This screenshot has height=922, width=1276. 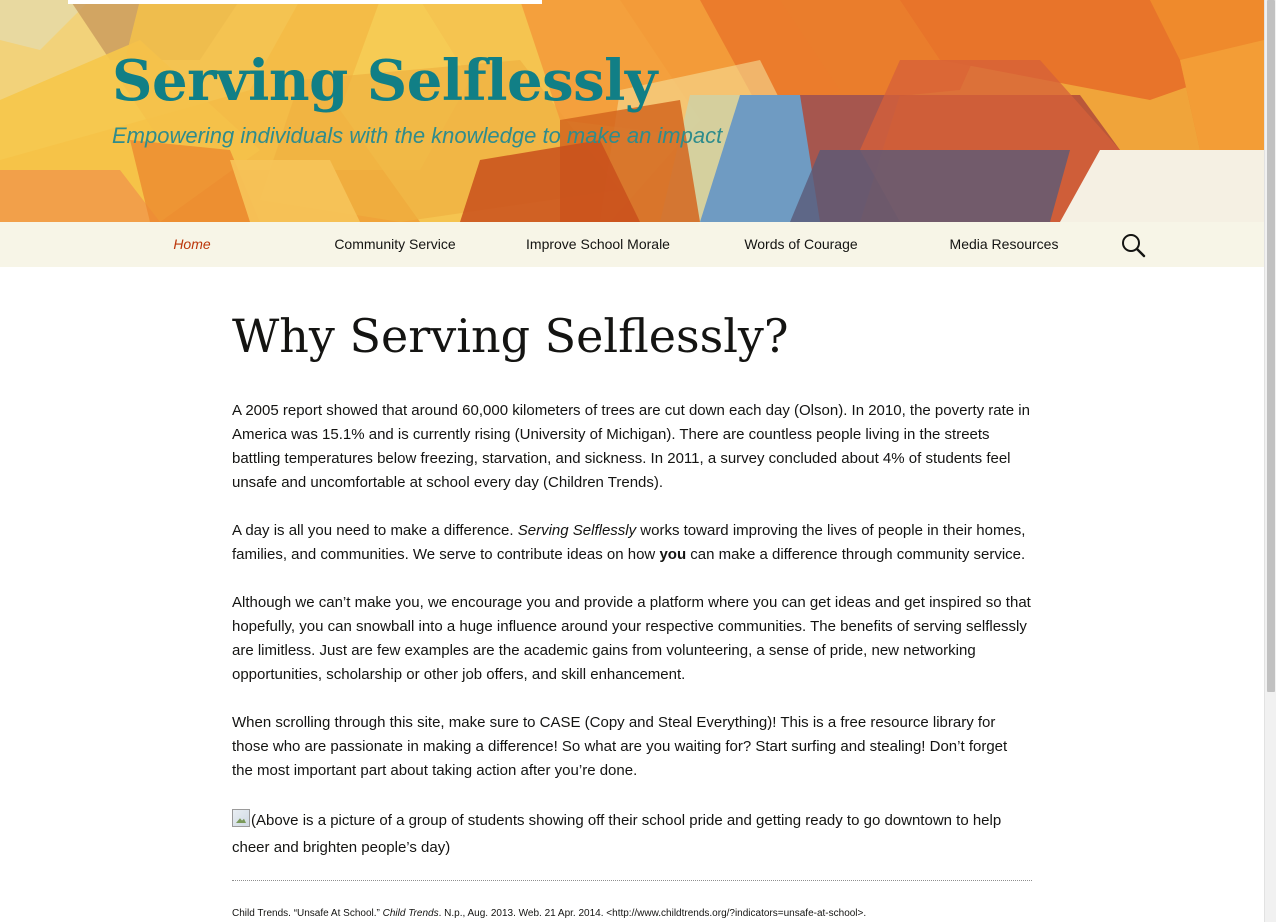 What do you see at coordinates (192, 244) in the screenshot?
I see `nav-item-home: Home` at bounding box center [192, 244].